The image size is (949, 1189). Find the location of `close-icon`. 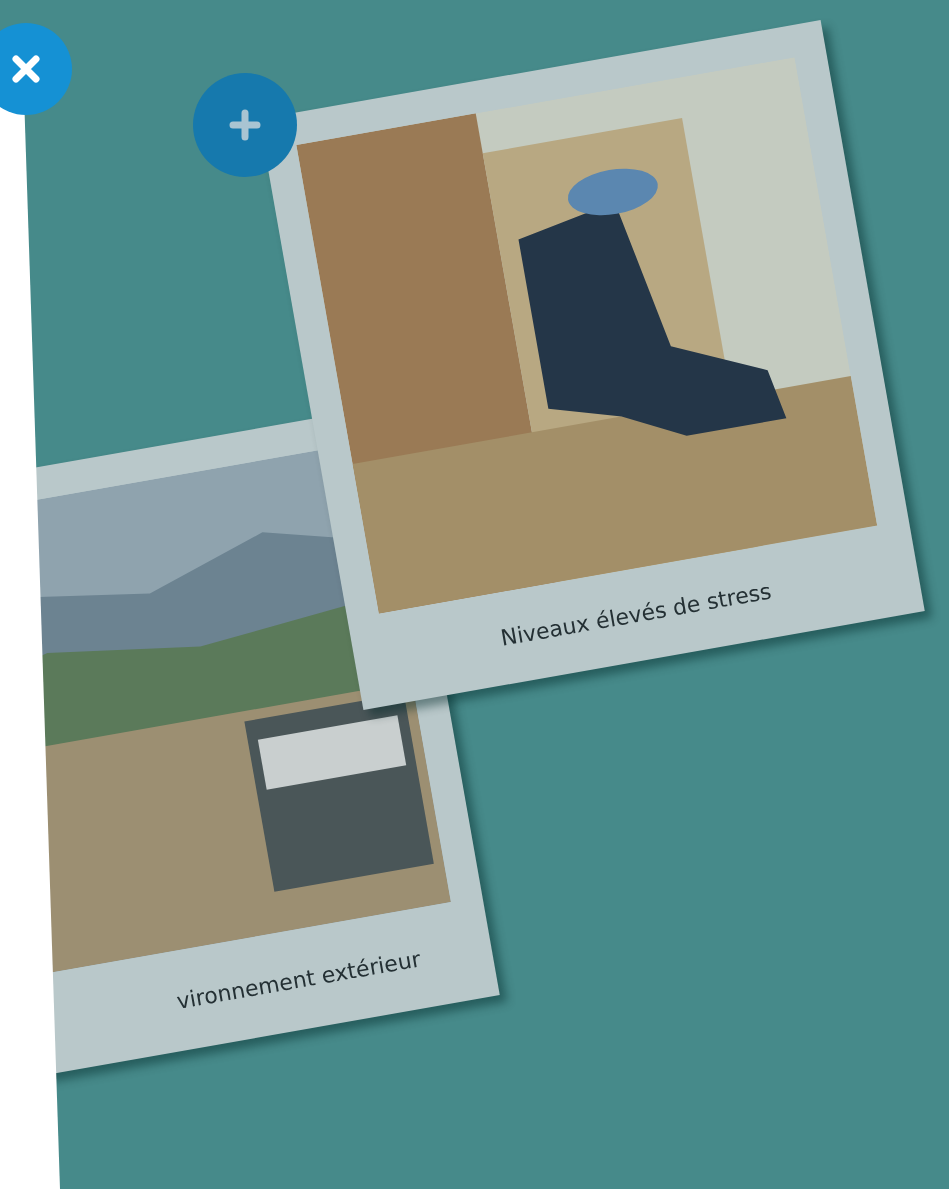

close-icon is located at coordinates (26, 69).